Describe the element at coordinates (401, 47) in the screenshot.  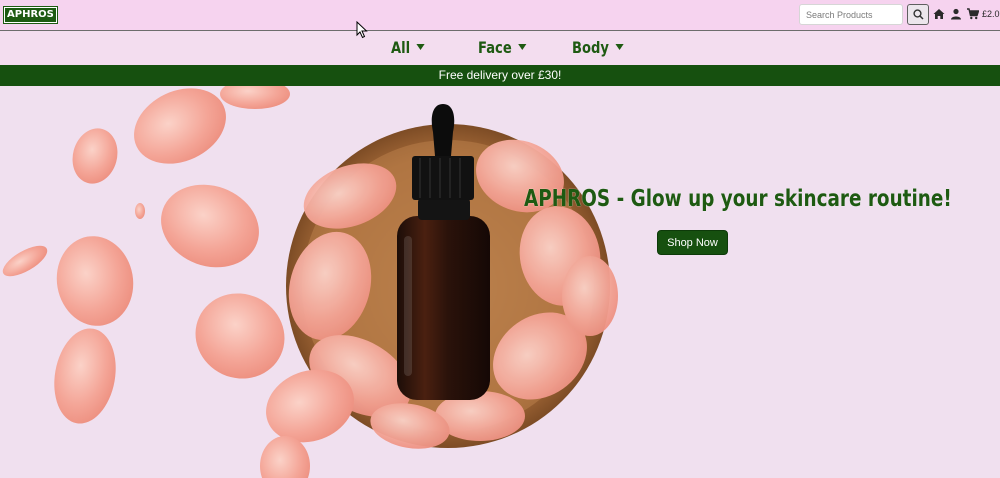
I see `nav-label-all: All` at that location.